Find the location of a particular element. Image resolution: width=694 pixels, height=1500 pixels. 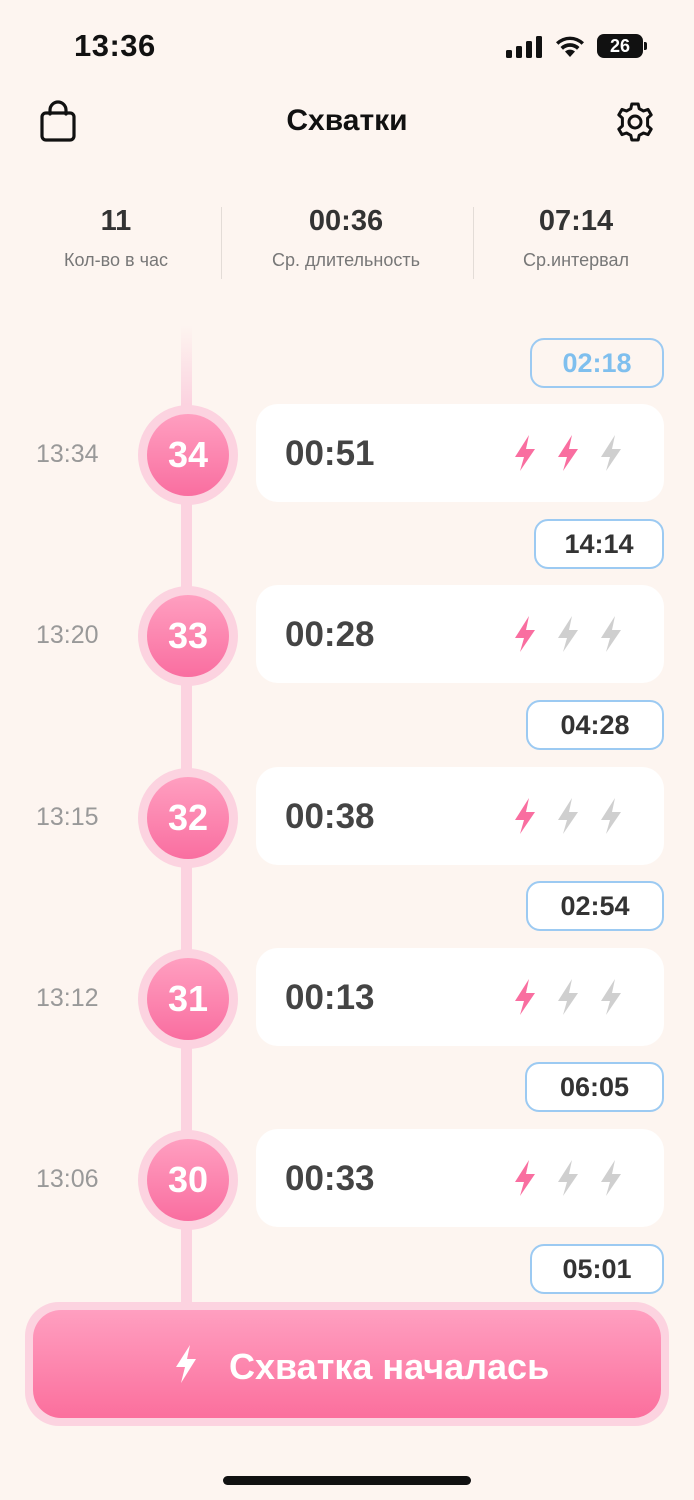

contraction-number: 32 is located at coordinates (188, 818).